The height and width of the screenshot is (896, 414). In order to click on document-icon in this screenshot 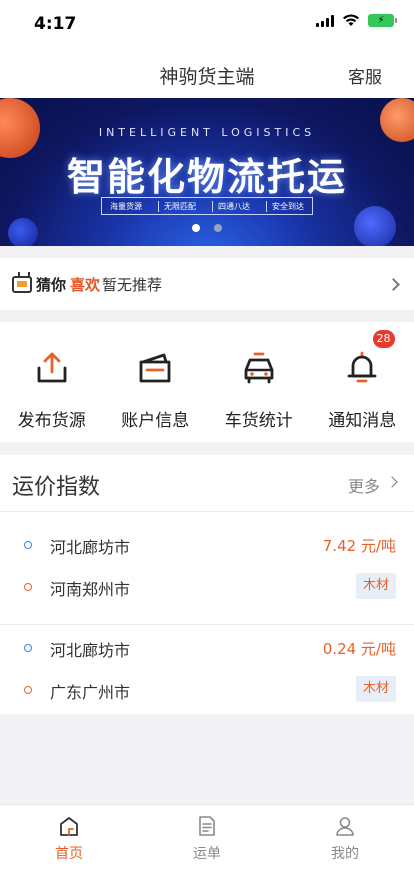, I will do `click(207, 826)`.